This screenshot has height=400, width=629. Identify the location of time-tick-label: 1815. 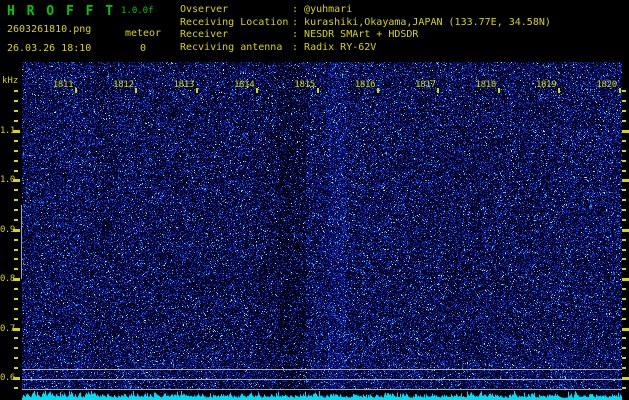
(304, 85).